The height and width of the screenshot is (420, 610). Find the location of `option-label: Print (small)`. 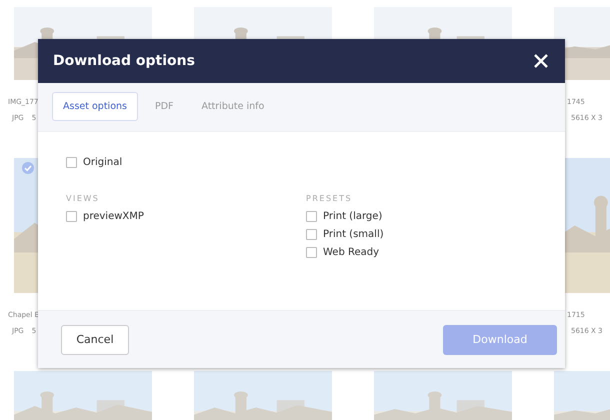

option-label: Print (small) is located at coordinates (353, 234).